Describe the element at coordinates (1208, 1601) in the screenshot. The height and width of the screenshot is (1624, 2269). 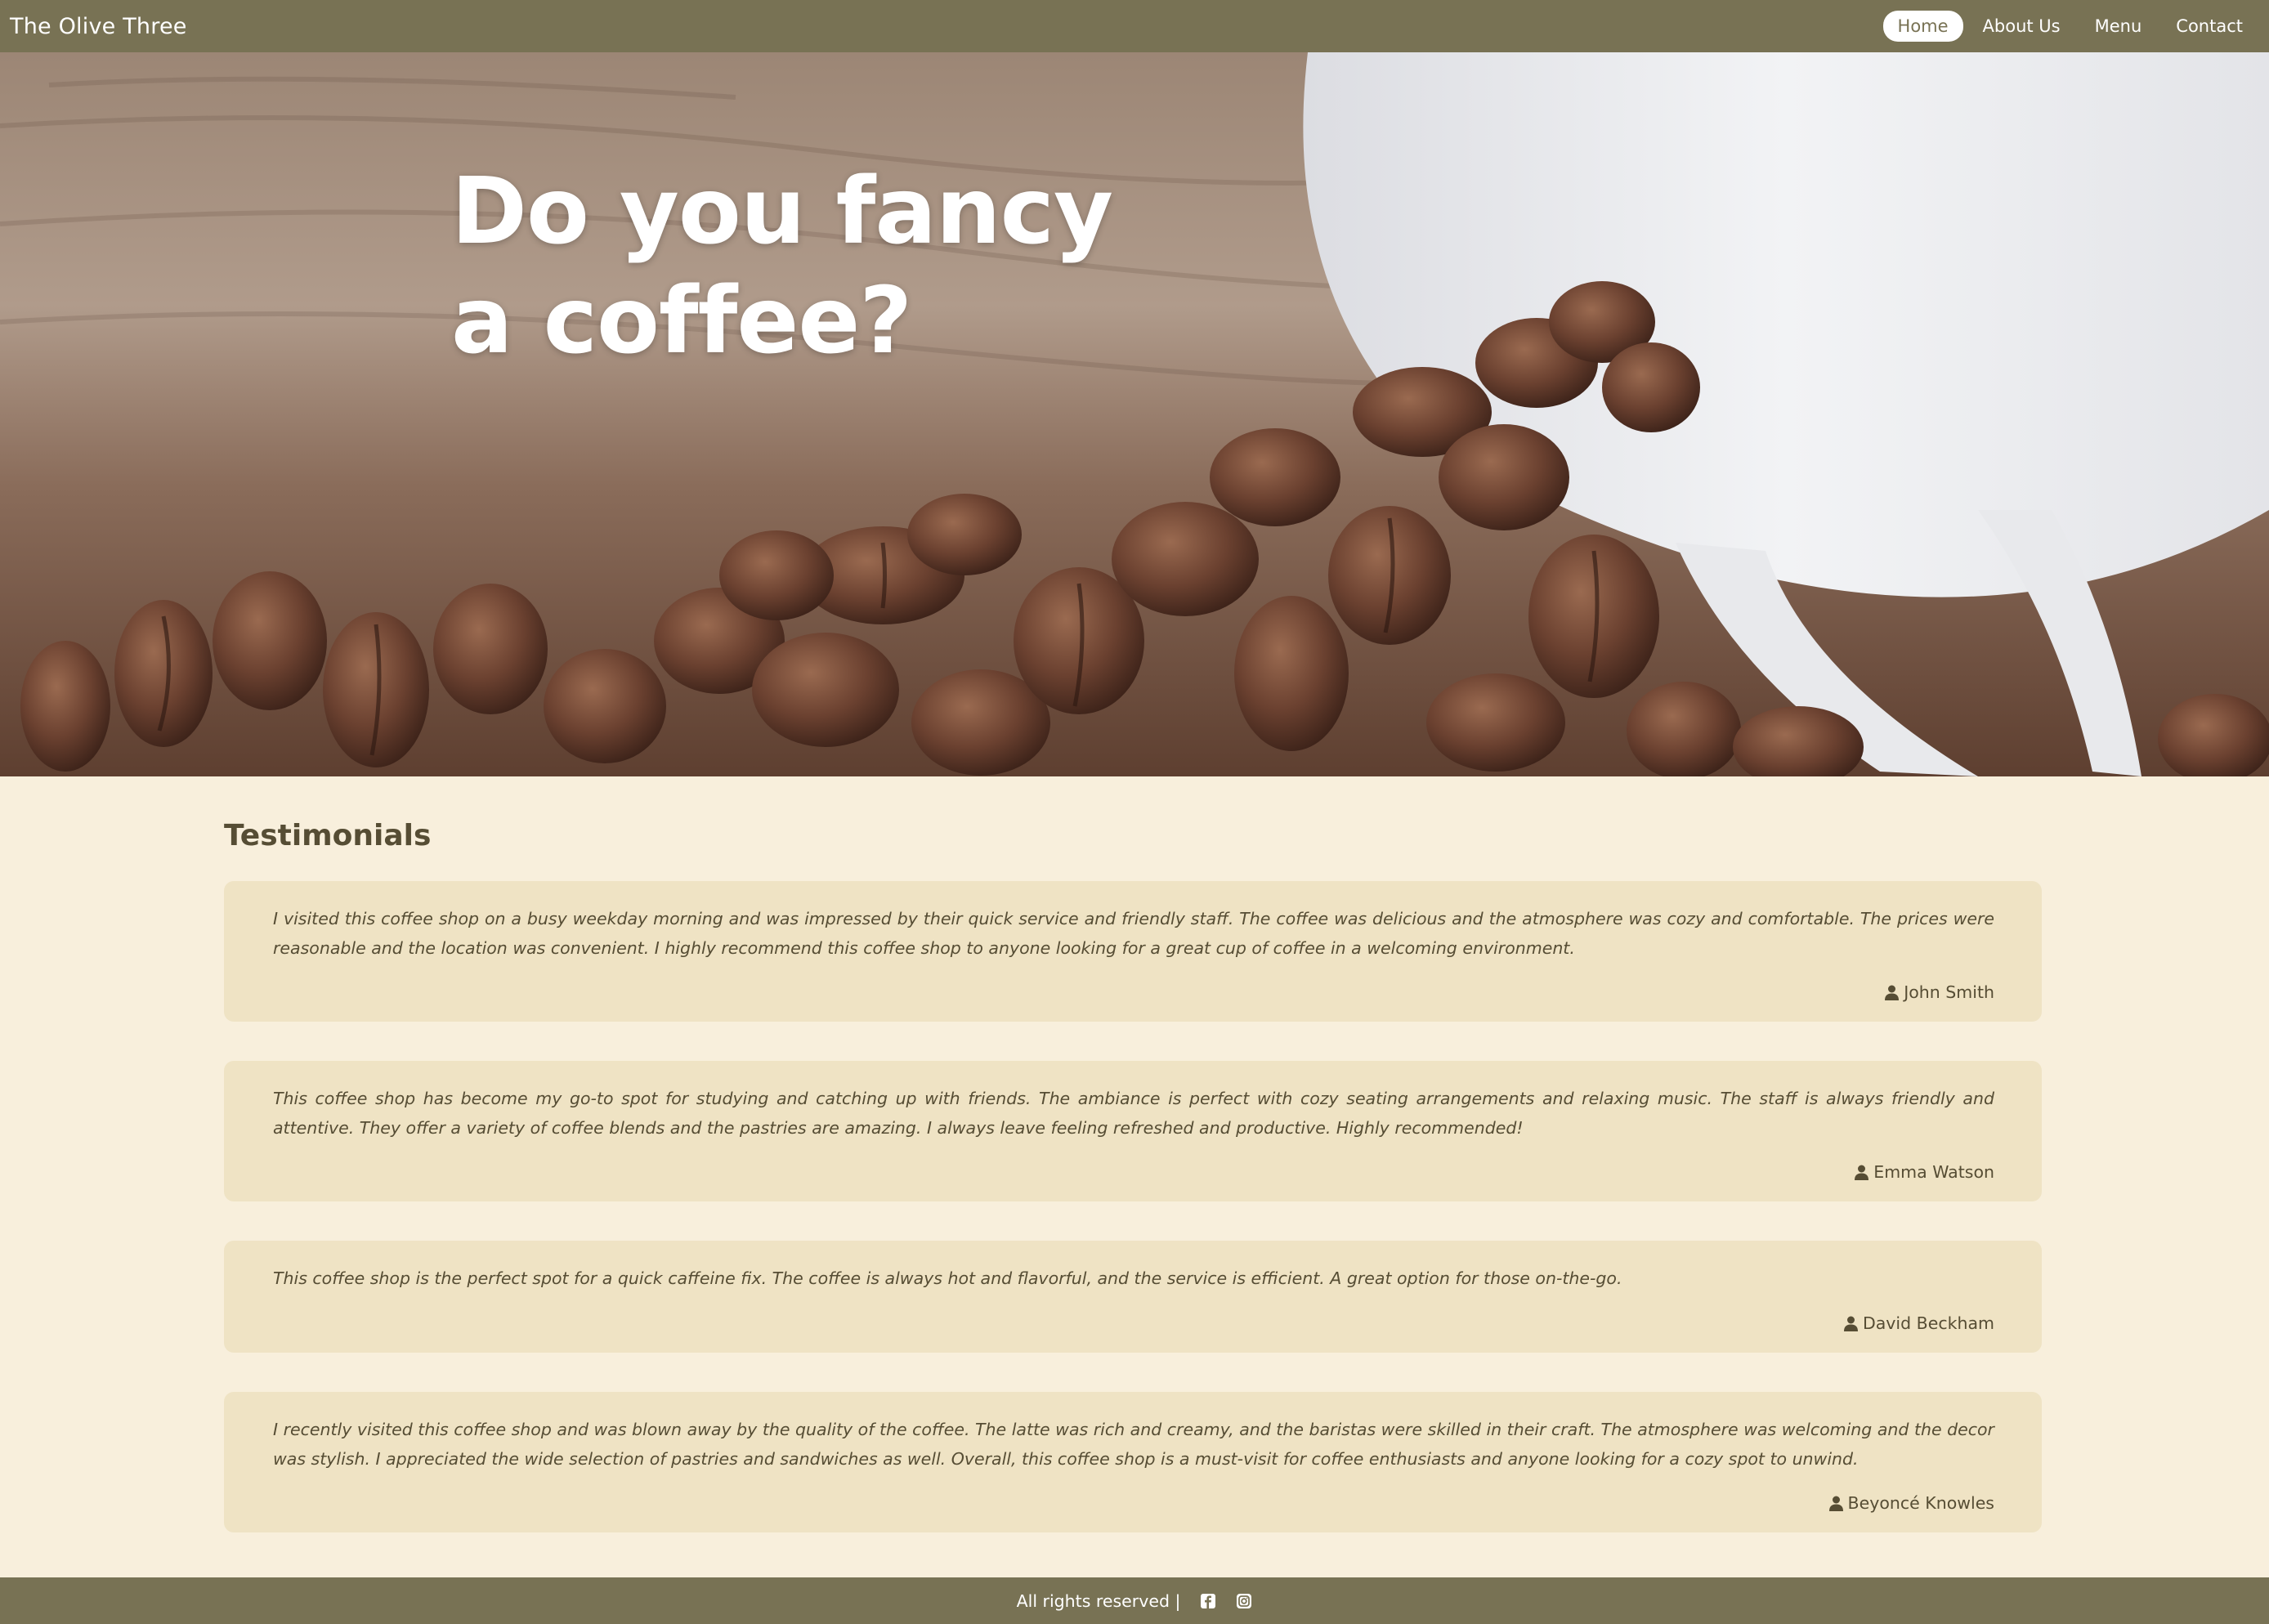
I see `facebook-icon` at that location.